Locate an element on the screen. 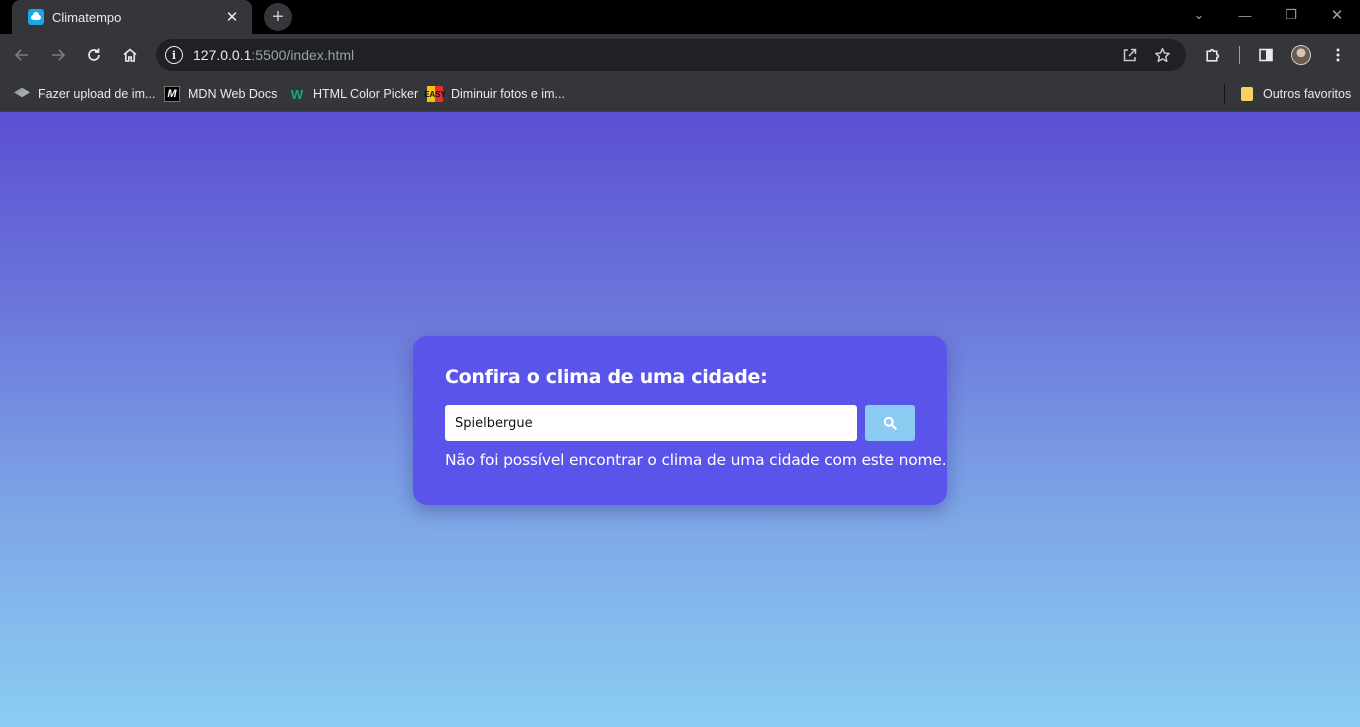 The image size is (1360, 727). arrow-right-icon is located at coordinates (59, 55).